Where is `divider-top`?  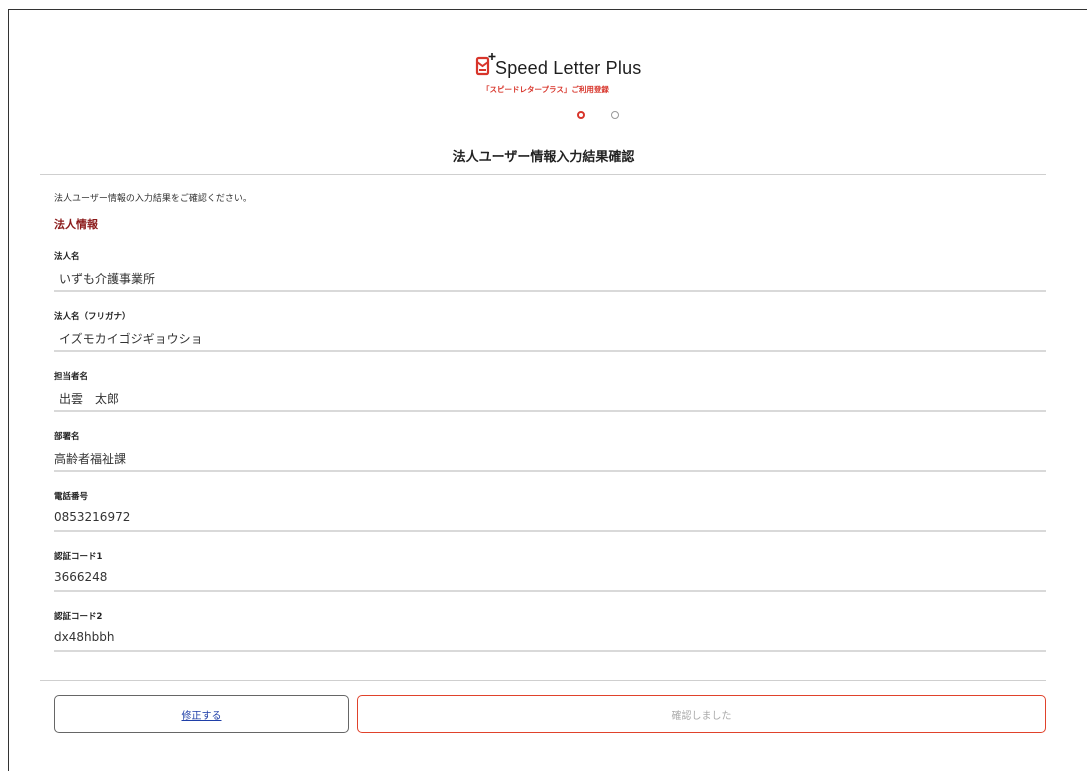
divider-top is located at coordinates (543, 174).